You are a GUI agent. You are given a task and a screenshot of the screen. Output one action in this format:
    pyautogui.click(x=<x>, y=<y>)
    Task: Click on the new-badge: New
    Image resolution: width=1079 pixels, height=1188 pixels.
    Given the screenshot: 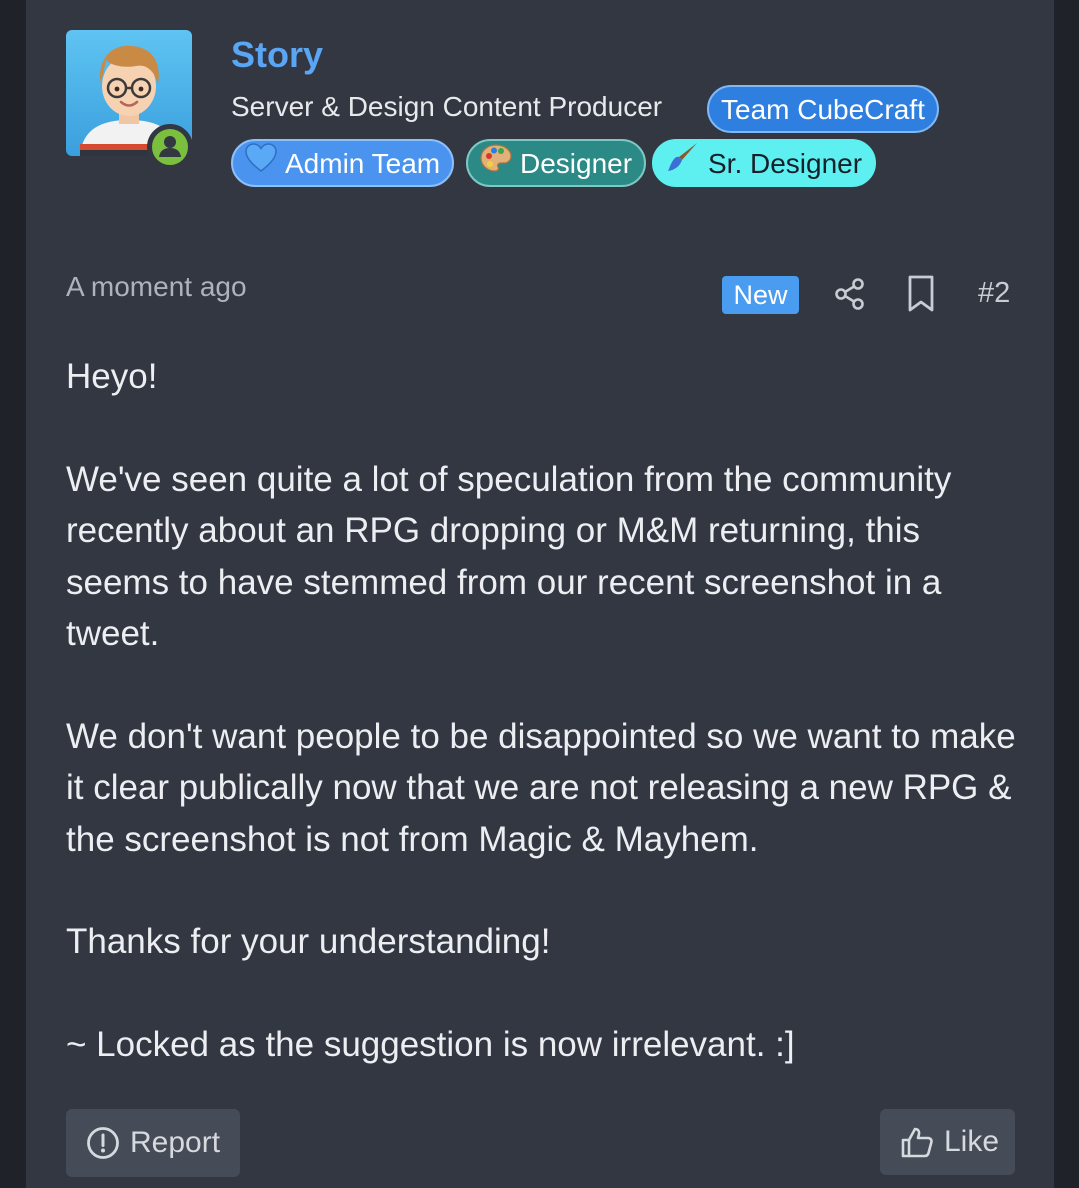 What is the action you would take?
    pyautogui.click(x=760, y=295)
    